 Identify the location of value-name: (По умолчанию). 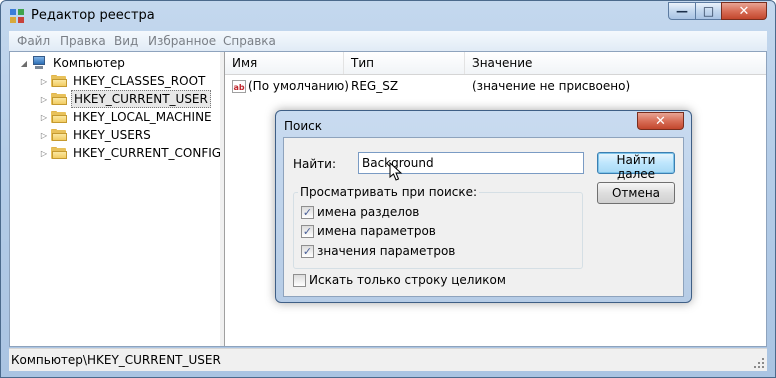
(298, 86).